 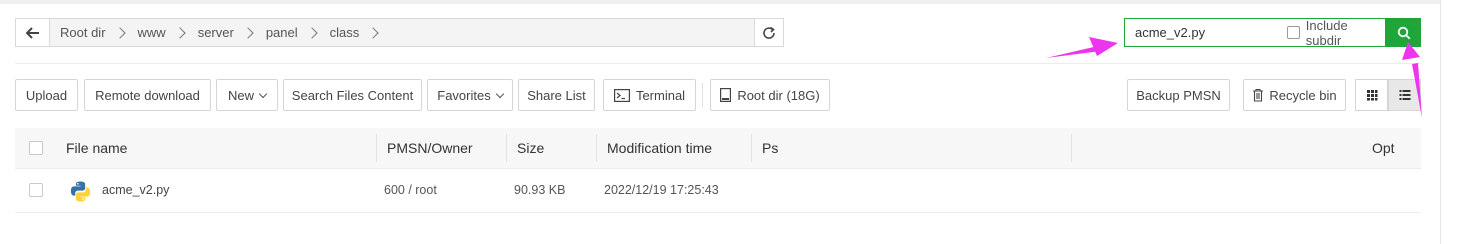 I want to click on new-label: New, so click(x=240, y=95).